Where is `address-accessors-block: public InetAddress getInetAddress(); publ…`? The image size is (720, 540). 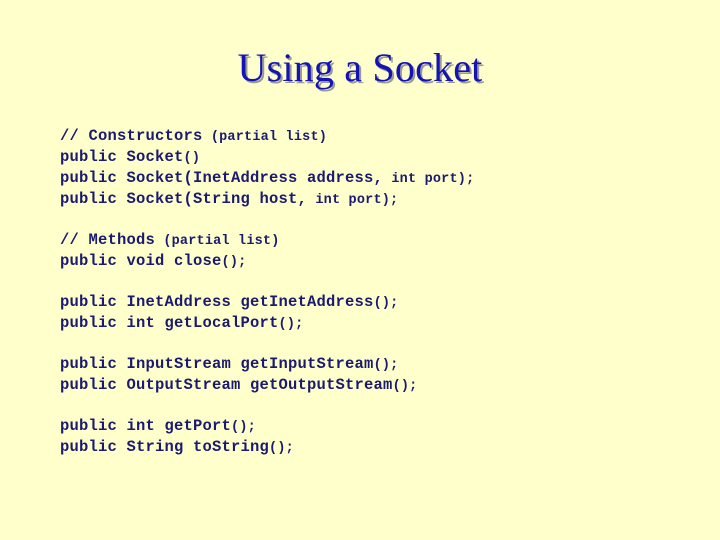 address-accessors-block: public InetAddress getInetAddress(); publ… is located at coordinates (370, 313).